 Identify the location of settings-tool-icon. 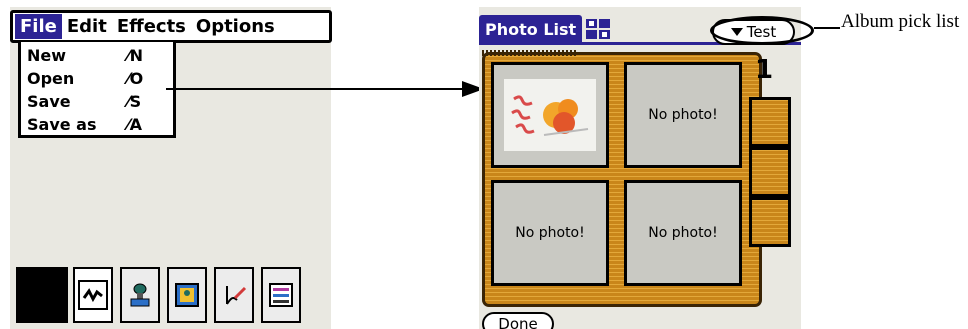
(281, 295).